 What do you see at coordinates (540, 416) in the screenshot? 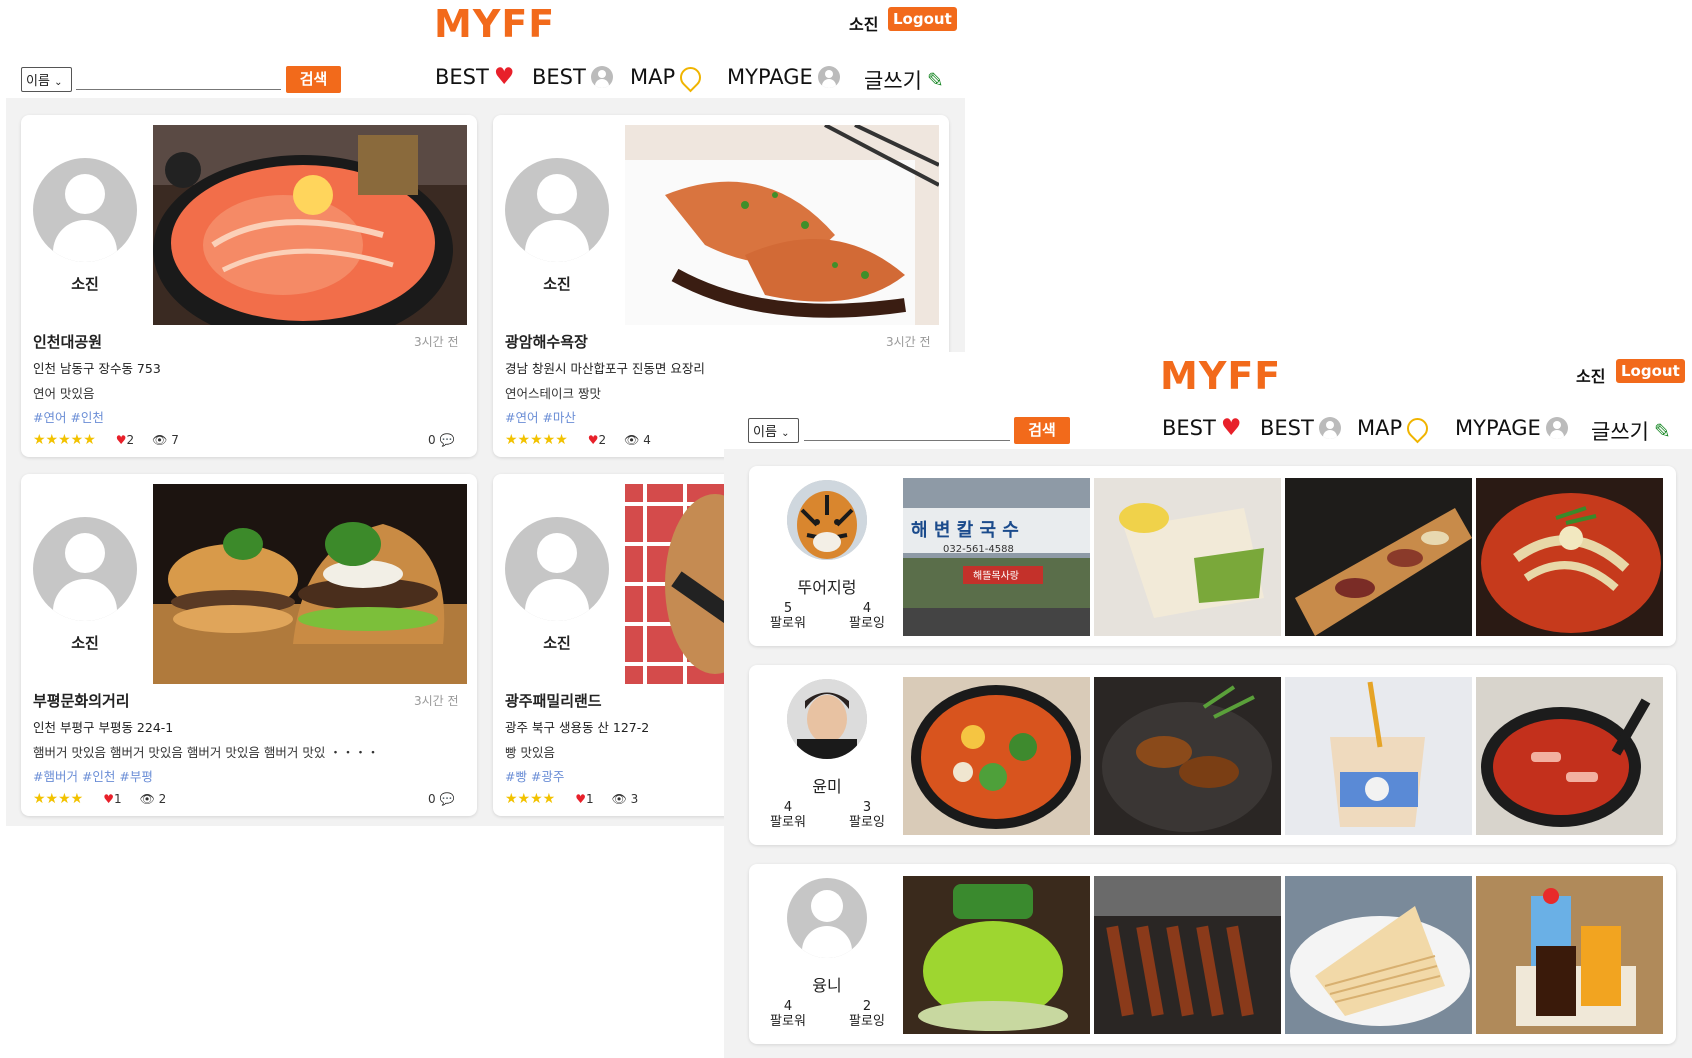
I see `post-tags: #연어 #마산` at bounding box center [540, 416].